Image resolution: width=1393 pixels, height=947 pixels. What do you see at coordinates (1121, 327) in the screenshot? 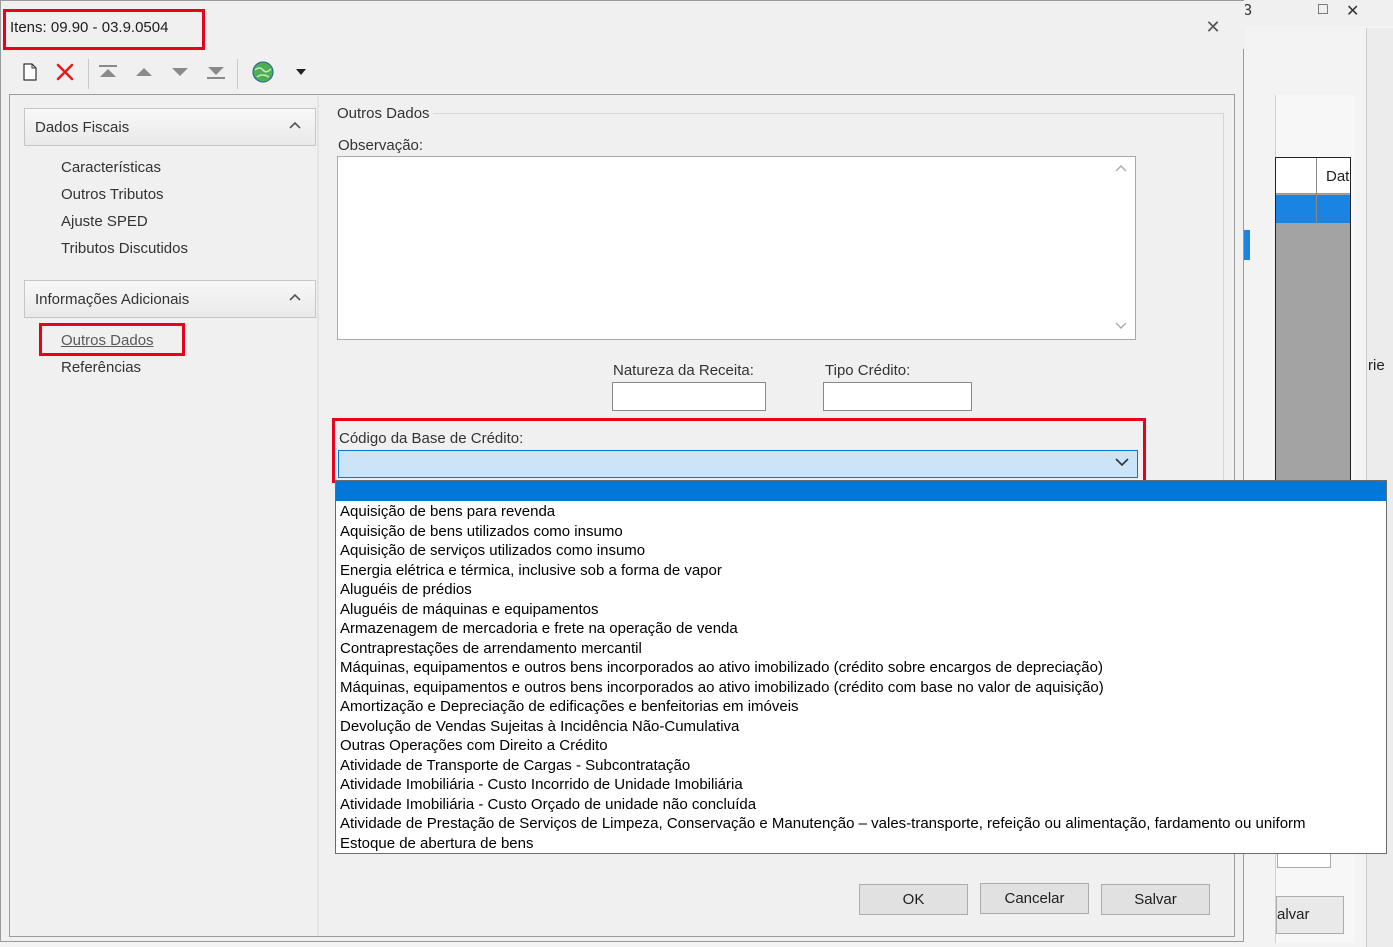
I see `scroll-down-icon` at bounding box center [1121, 327].